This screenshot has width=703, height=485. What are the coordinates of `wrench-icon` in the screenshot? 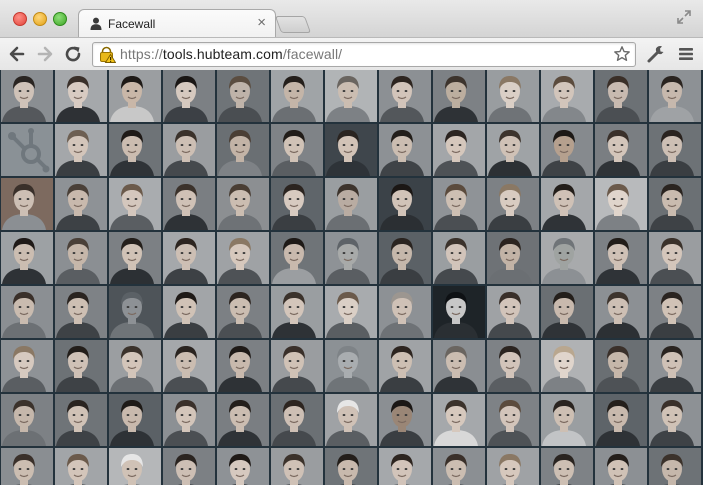 It's located at (656, 54).